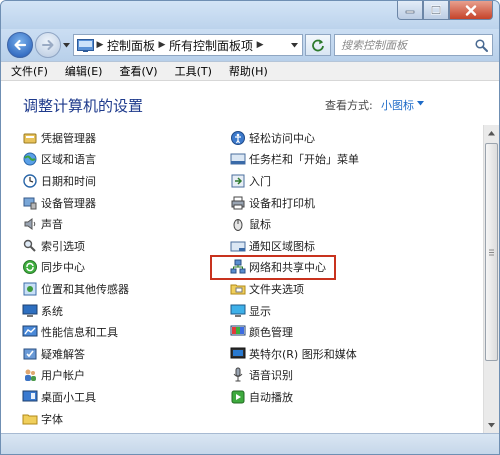 The width and height of the screenshot is (500, 455). Describe the element at coordinates (138, 71) in the screenshot. I see `menu-view: 查看(V)` at that location.